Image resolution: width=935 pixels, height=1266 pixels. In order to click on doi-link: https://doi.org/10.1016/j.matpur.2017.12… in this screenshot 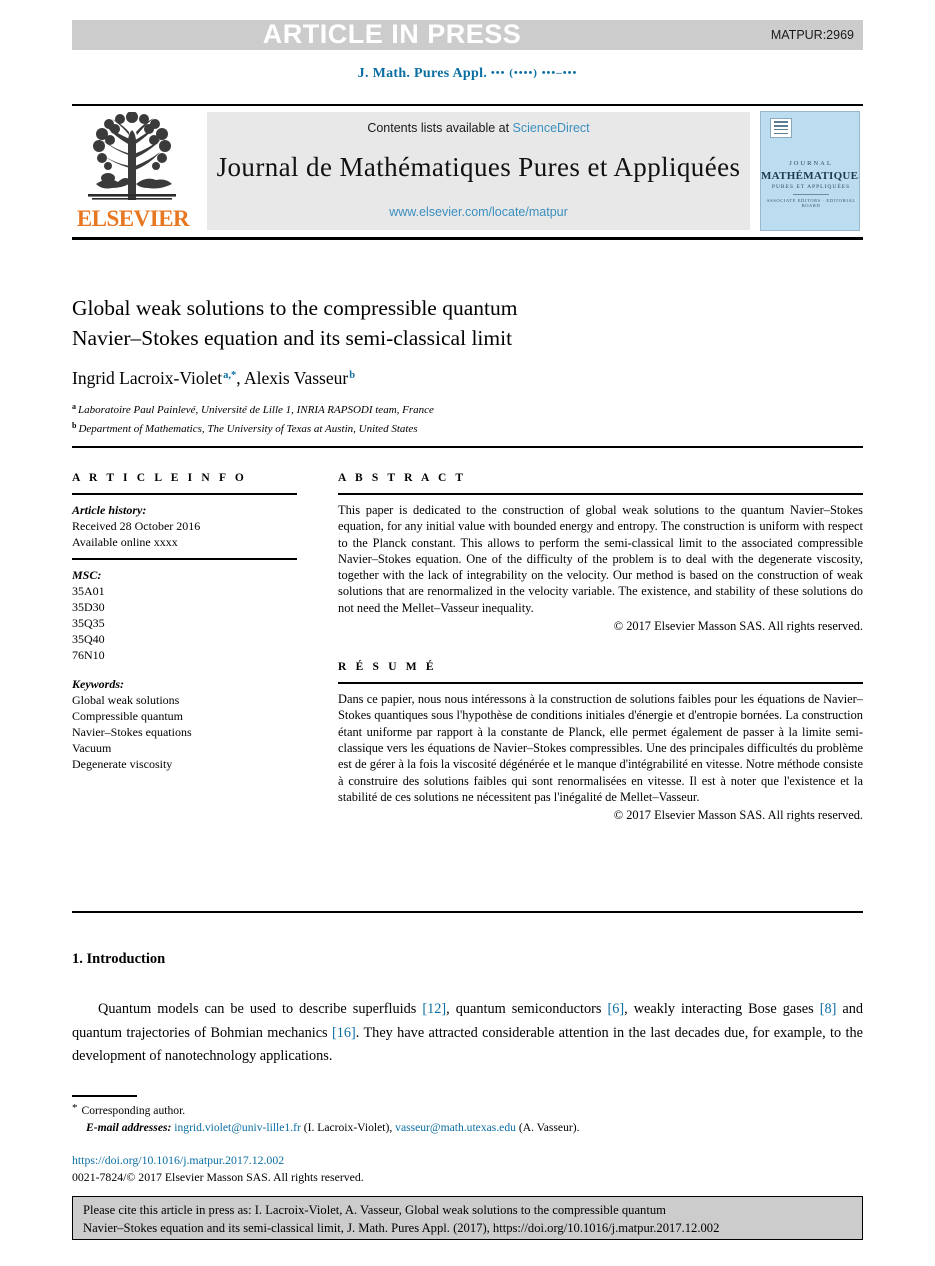, I will do `click(467, 1160)`.